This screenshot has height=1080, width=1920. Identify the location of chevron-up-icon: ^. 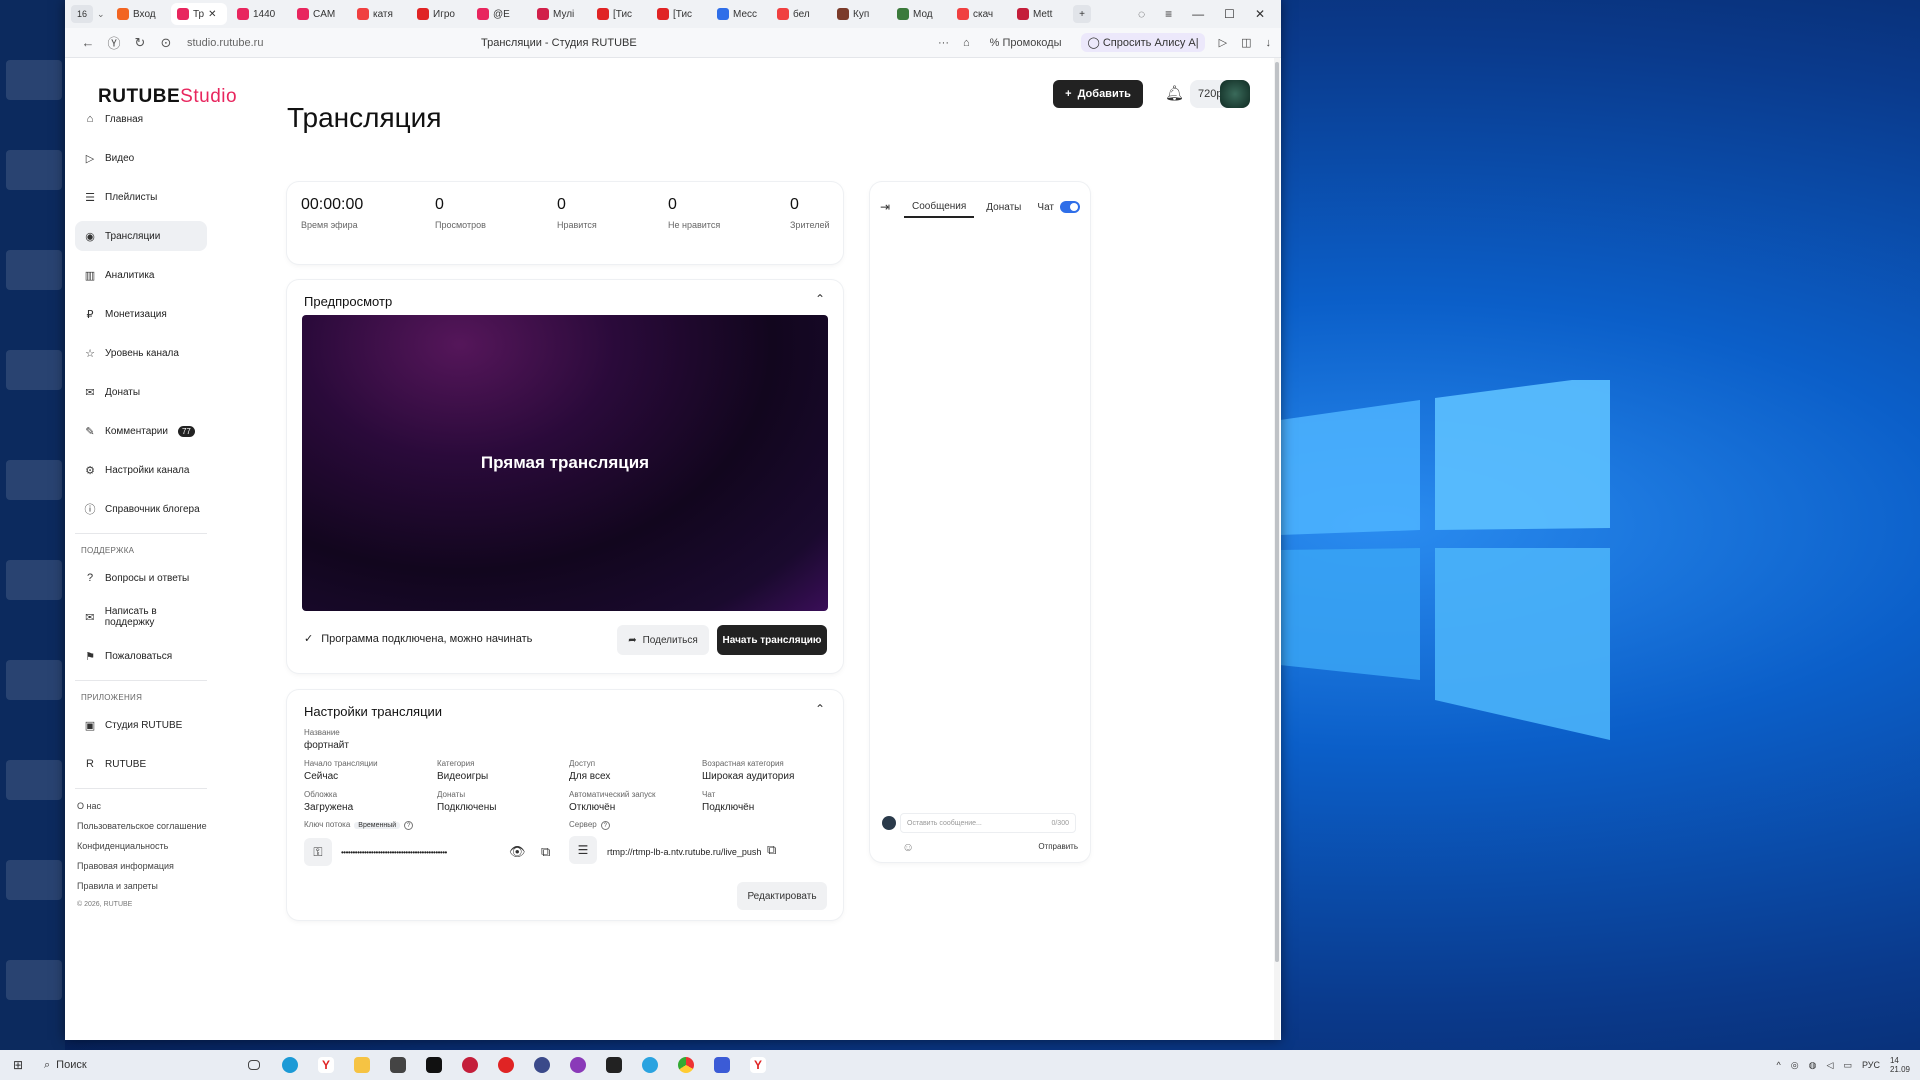
(1779, 1065).